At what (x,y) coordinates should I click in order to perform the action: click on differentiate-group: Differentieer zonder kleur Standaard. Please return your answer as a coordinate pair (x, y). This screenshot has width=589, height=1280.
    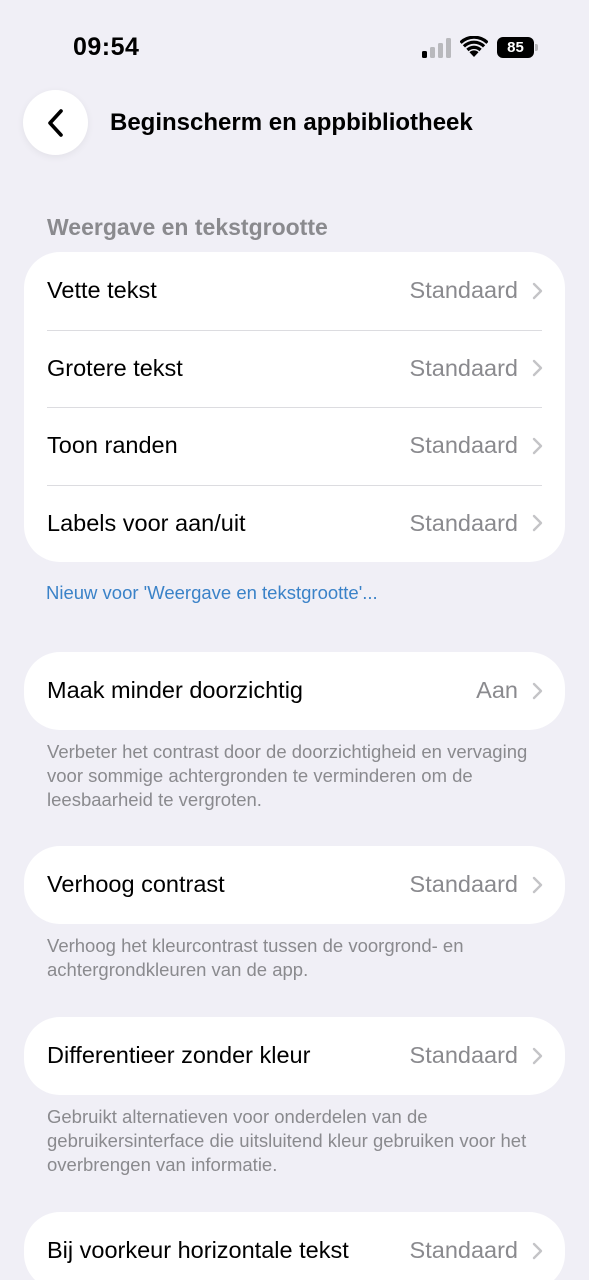
    Looking at the image, I should click on (294, 1056).